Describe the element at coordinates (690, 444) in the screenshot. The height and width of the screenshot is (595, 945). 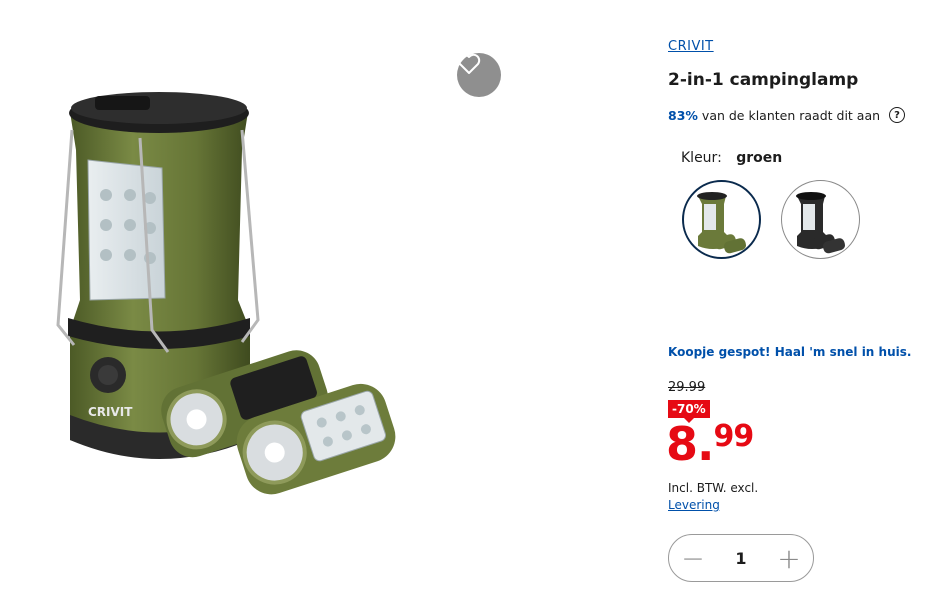
I see `price-main: 8.` at that location.